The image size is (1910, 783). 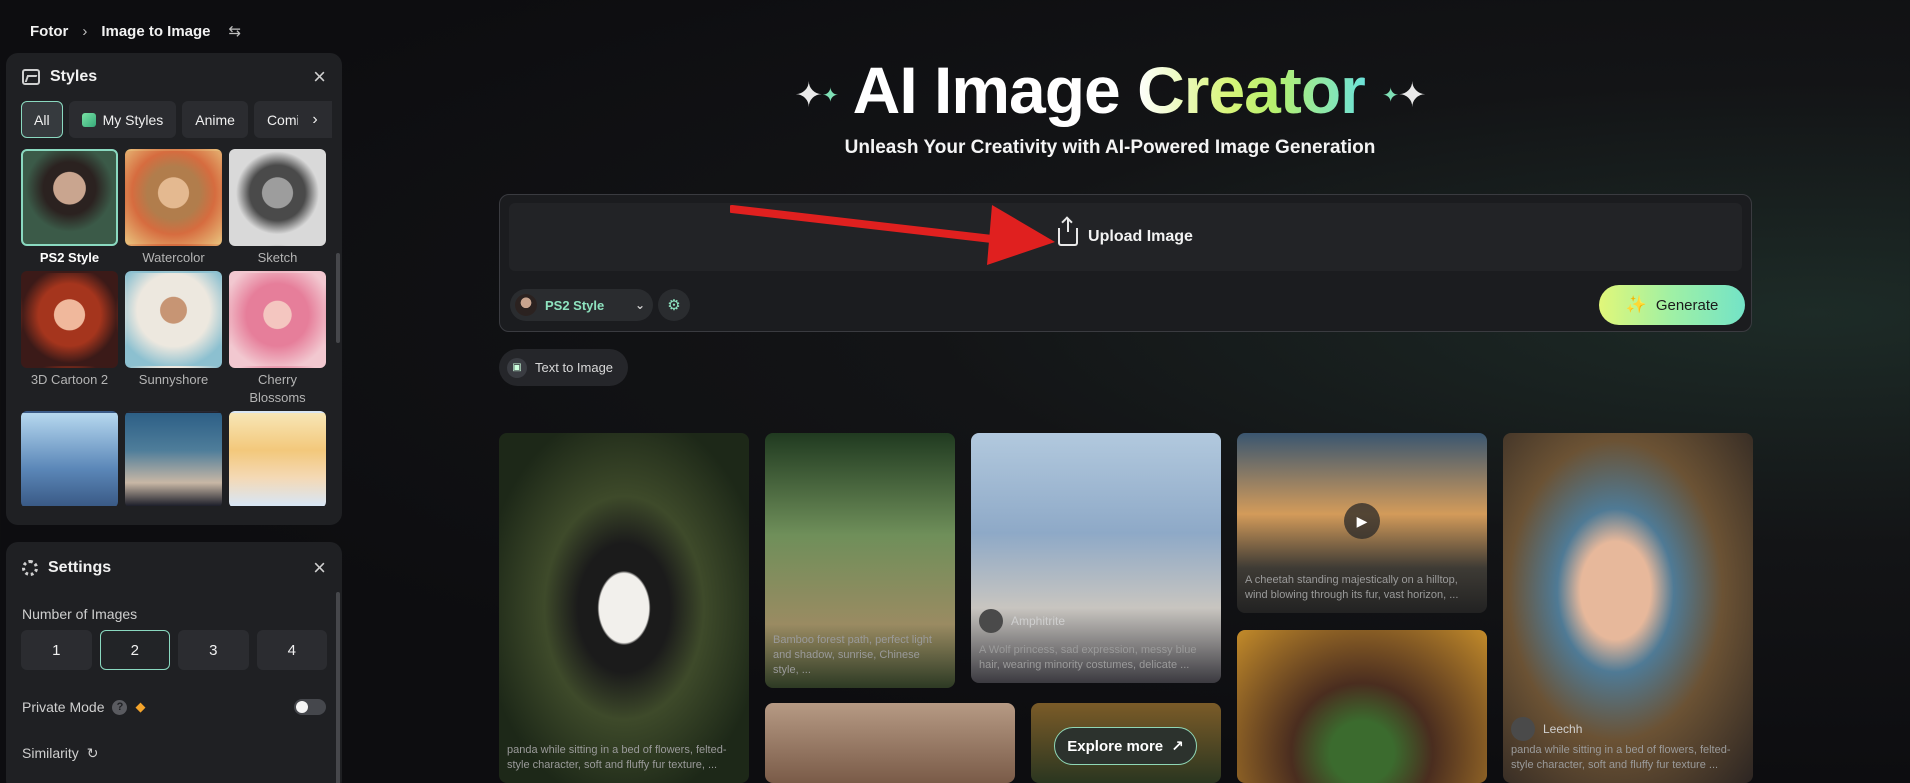 I want to click on breadcrumb: Fotor › Image to Image ⇆, so click(x=136, y=31).